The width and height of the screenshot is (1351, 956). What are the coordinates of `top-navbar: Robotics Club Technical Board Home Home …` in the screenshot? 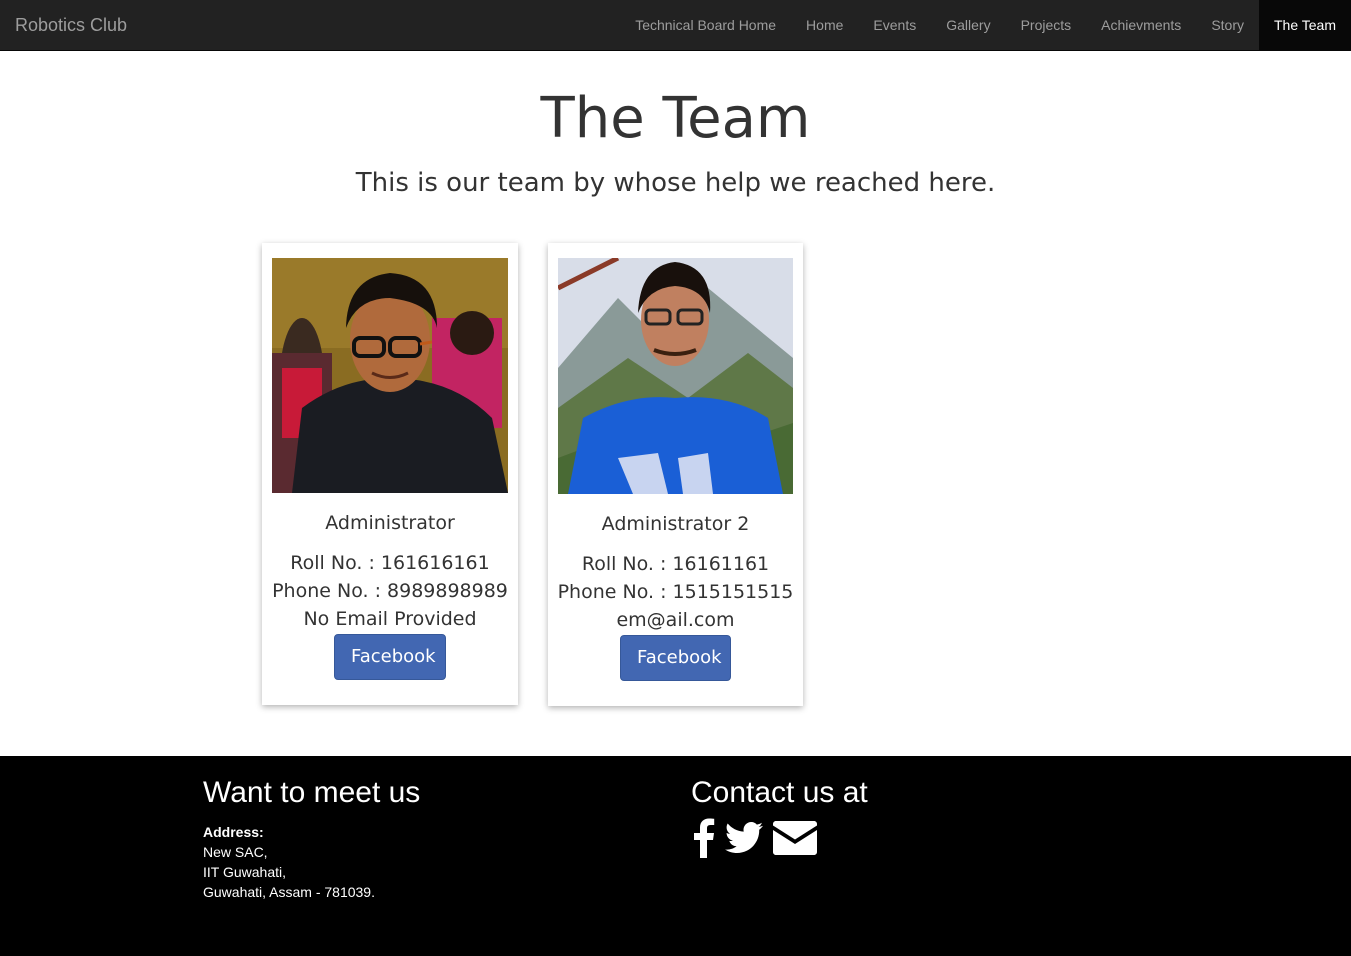 It's located at (675, 25).